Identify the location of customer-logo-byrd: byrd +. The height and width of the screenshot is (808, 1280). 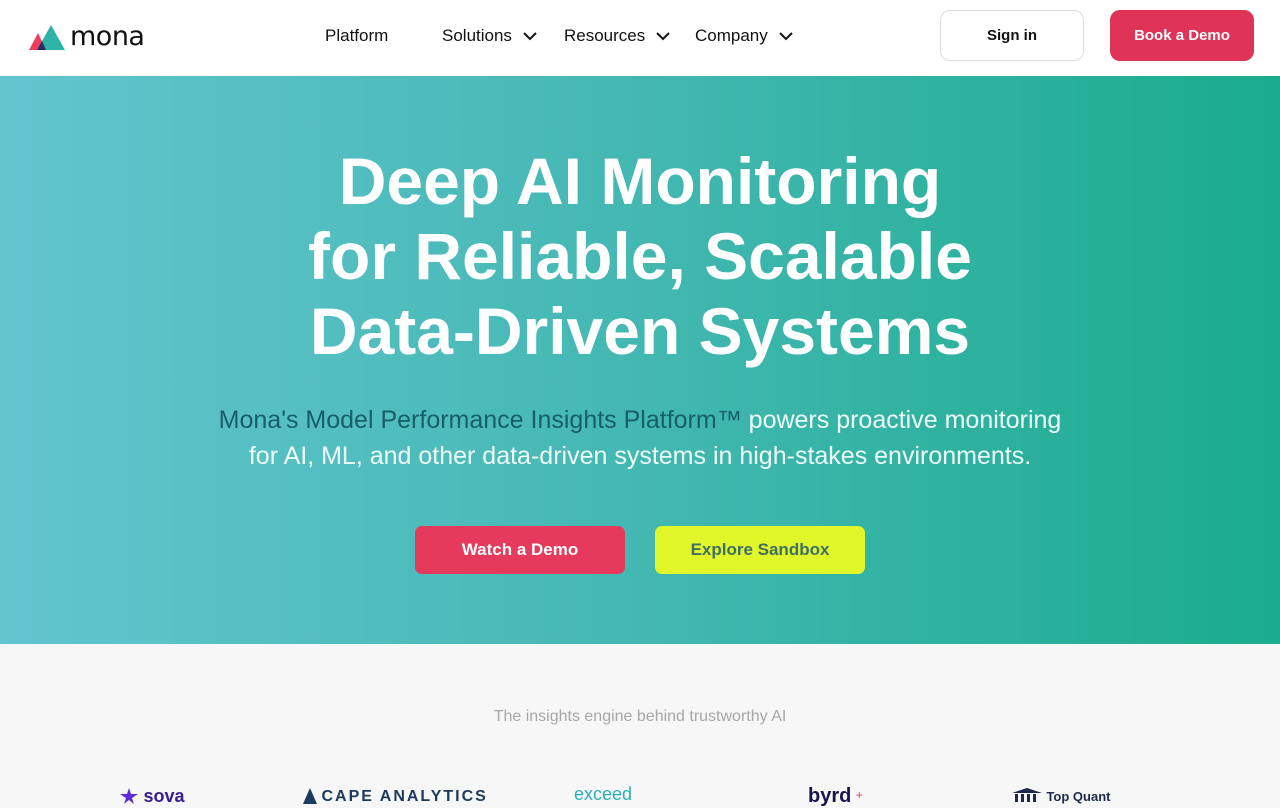
(835, 796).